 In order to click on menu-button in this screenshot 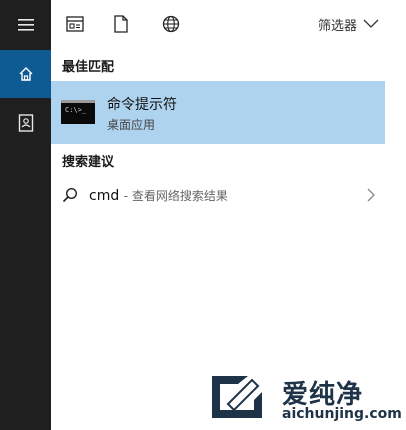, I will do `click(25, 25)`.